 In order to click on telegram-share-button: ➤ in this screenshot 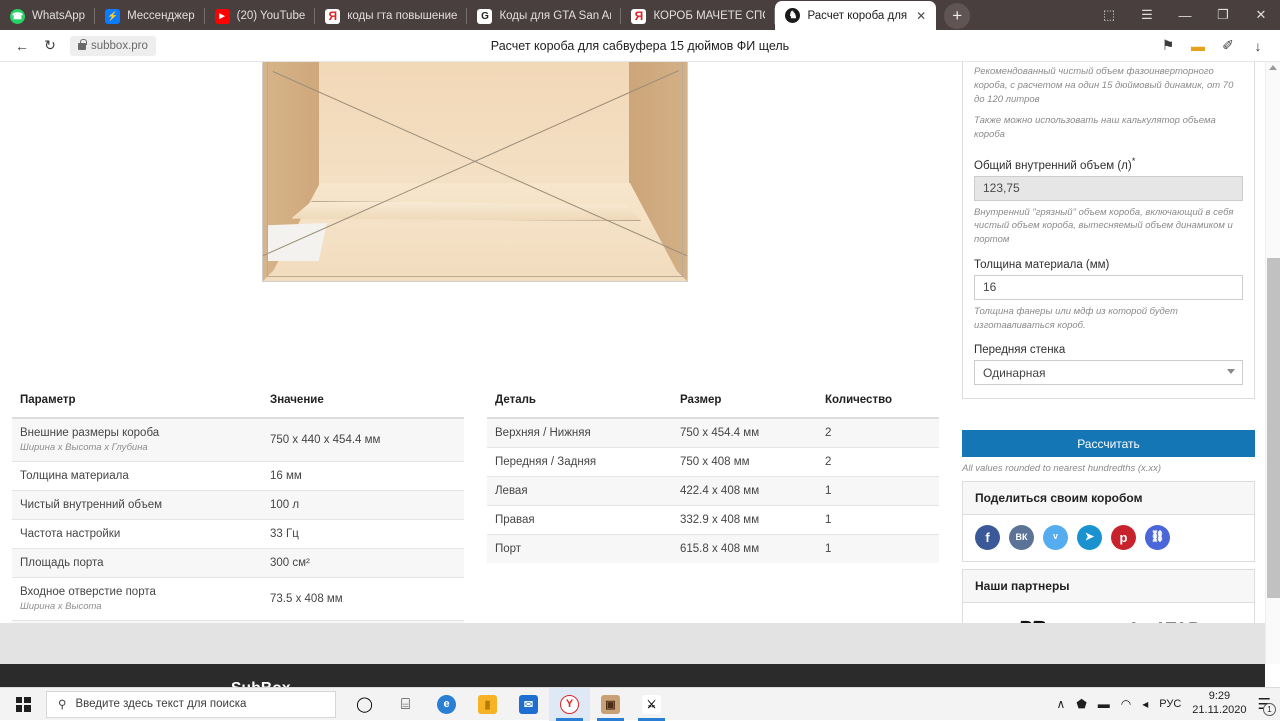, I will do `click(1089, 537)`.